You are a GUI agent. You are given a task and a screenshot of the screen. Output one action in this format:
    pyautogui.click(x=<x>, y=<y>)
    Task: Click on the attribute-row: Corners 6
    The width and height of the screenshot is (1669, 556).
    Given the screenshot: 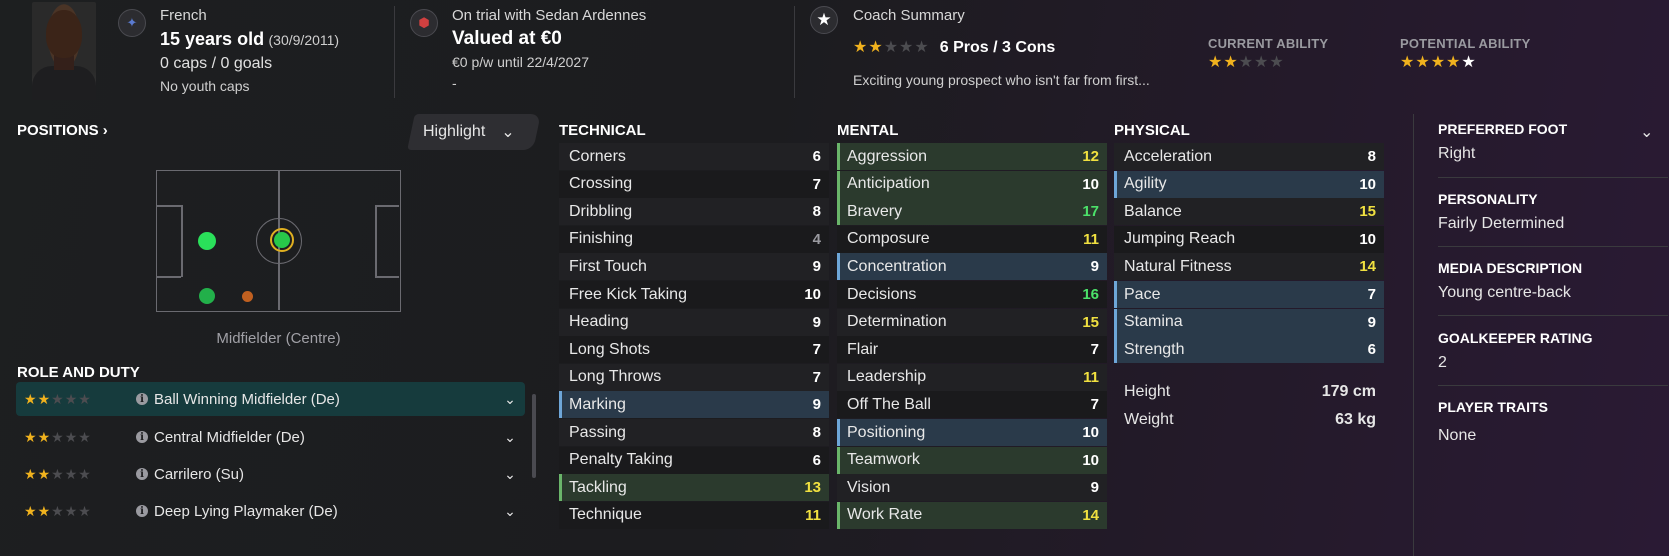 What is the action you would take?
    pyautogui.click(x=694, y=156)
    